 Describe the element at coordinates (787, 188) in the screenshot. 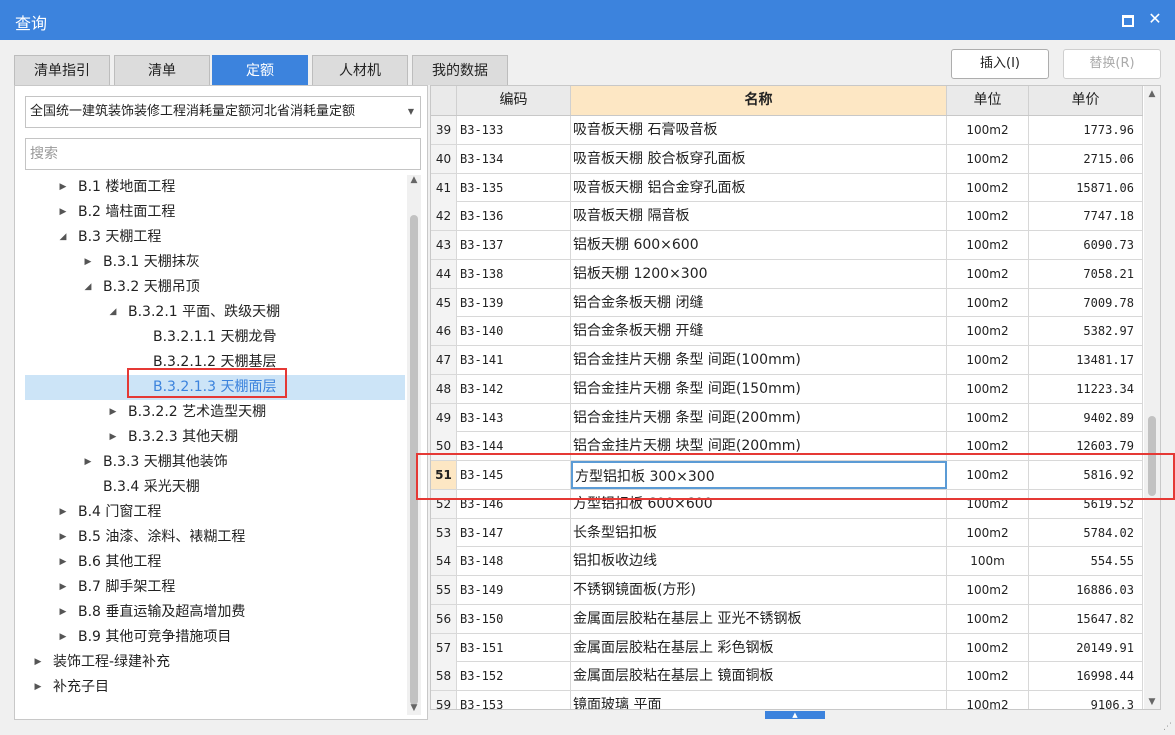

I see `table-row: 41 B3-135 吸音板天棚 铝合金穿孔面板 100m2 15871.06` at that location.